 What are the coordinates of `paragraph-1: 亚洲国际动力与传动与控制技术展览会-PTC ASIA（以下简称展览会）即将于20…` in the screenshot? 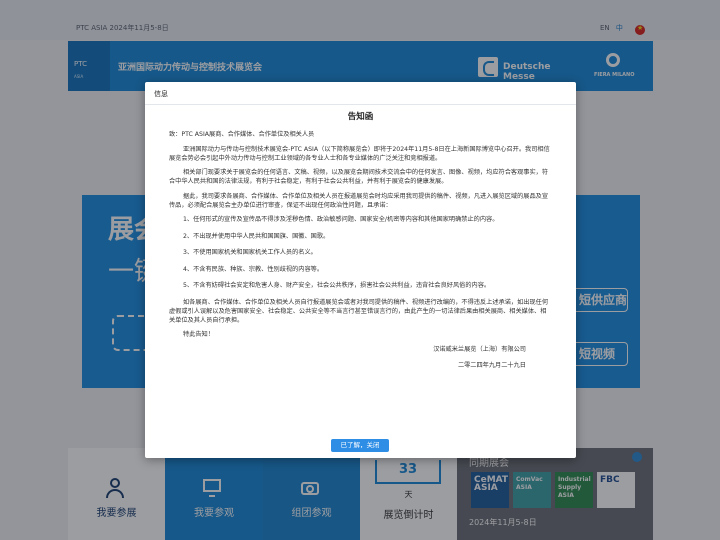 It's located at (359, 153).